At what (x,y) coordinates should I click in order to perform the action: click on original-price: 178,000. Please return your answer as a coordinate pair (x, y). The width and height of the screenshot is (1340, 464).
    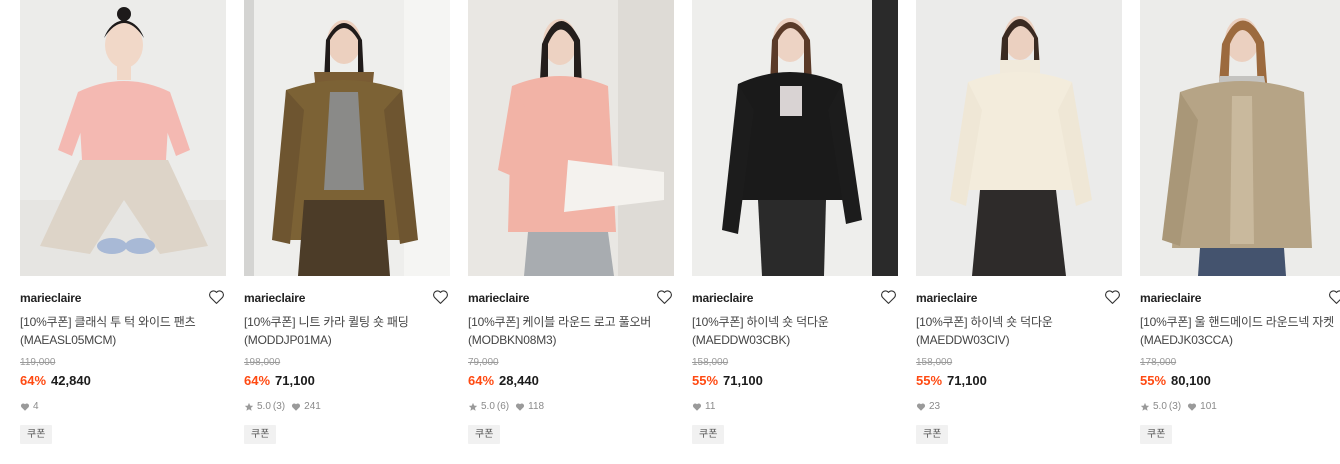
    Looking at the image, I should click on (1158, 362).